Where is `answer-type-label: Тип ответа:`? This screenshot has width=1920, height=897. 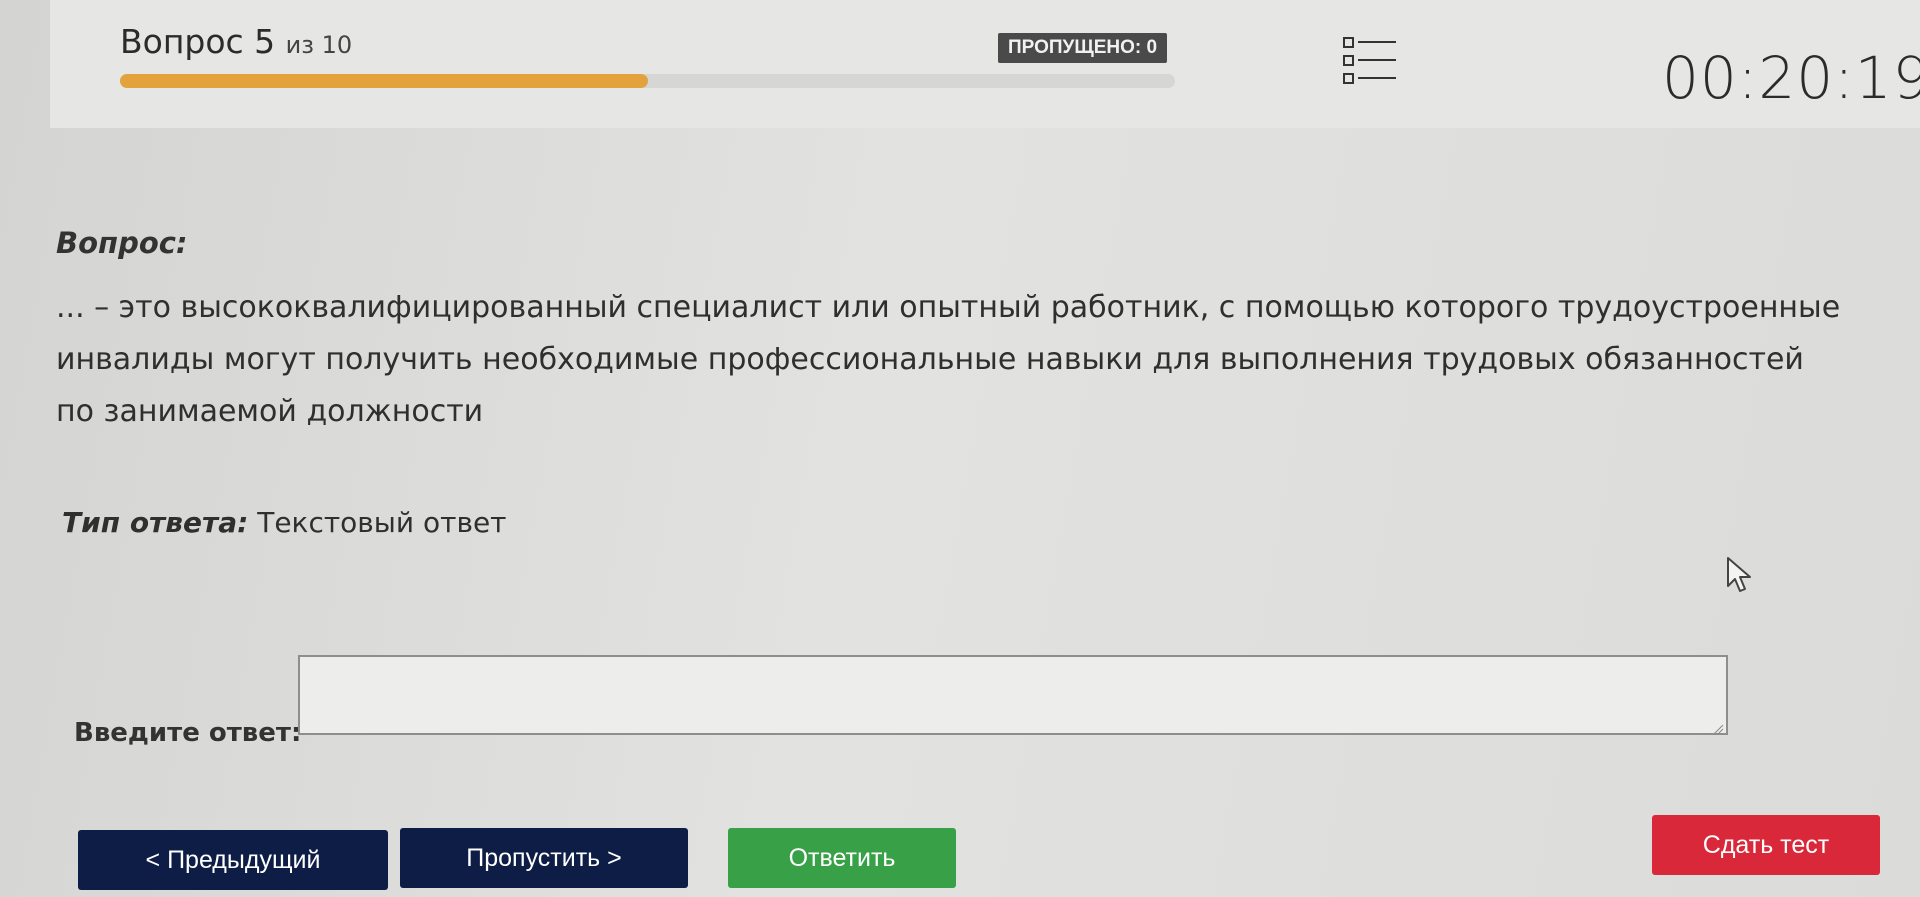
answer-type-label: Тип ответа: is located at coordinates (155, 522).